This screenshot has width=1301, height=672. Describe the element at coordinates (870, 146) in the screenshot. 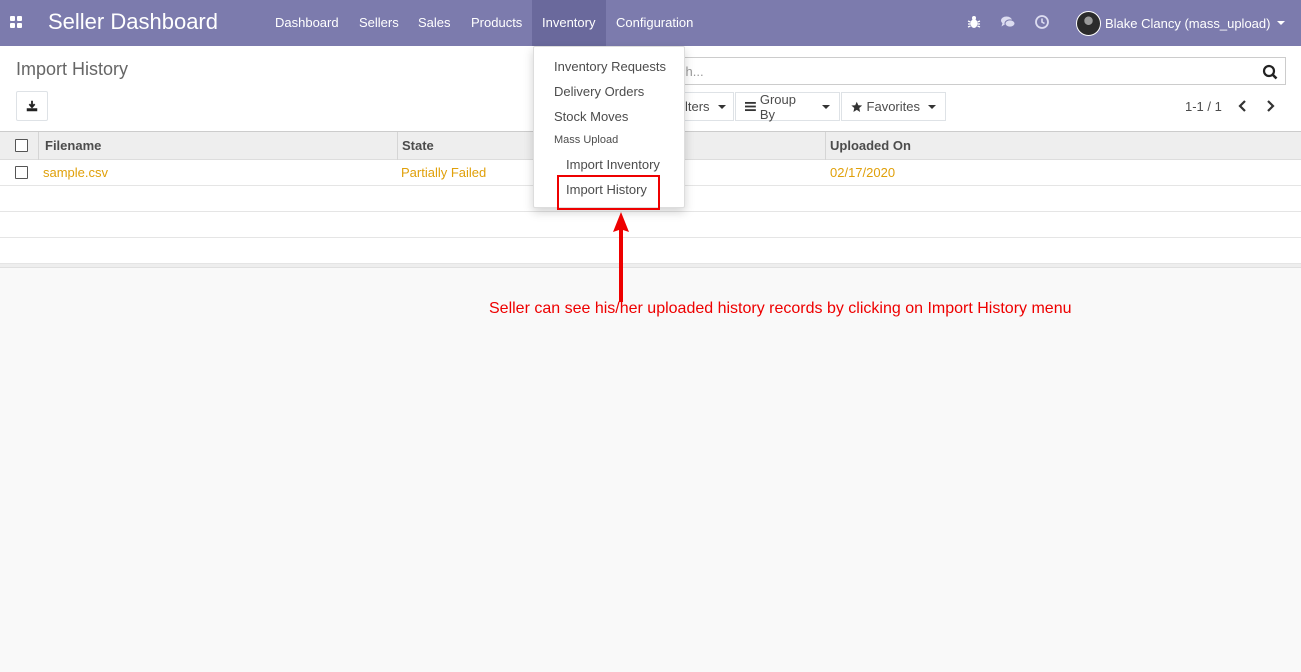

I see `column-header-uploaded-on: Uploaded On` at that location.